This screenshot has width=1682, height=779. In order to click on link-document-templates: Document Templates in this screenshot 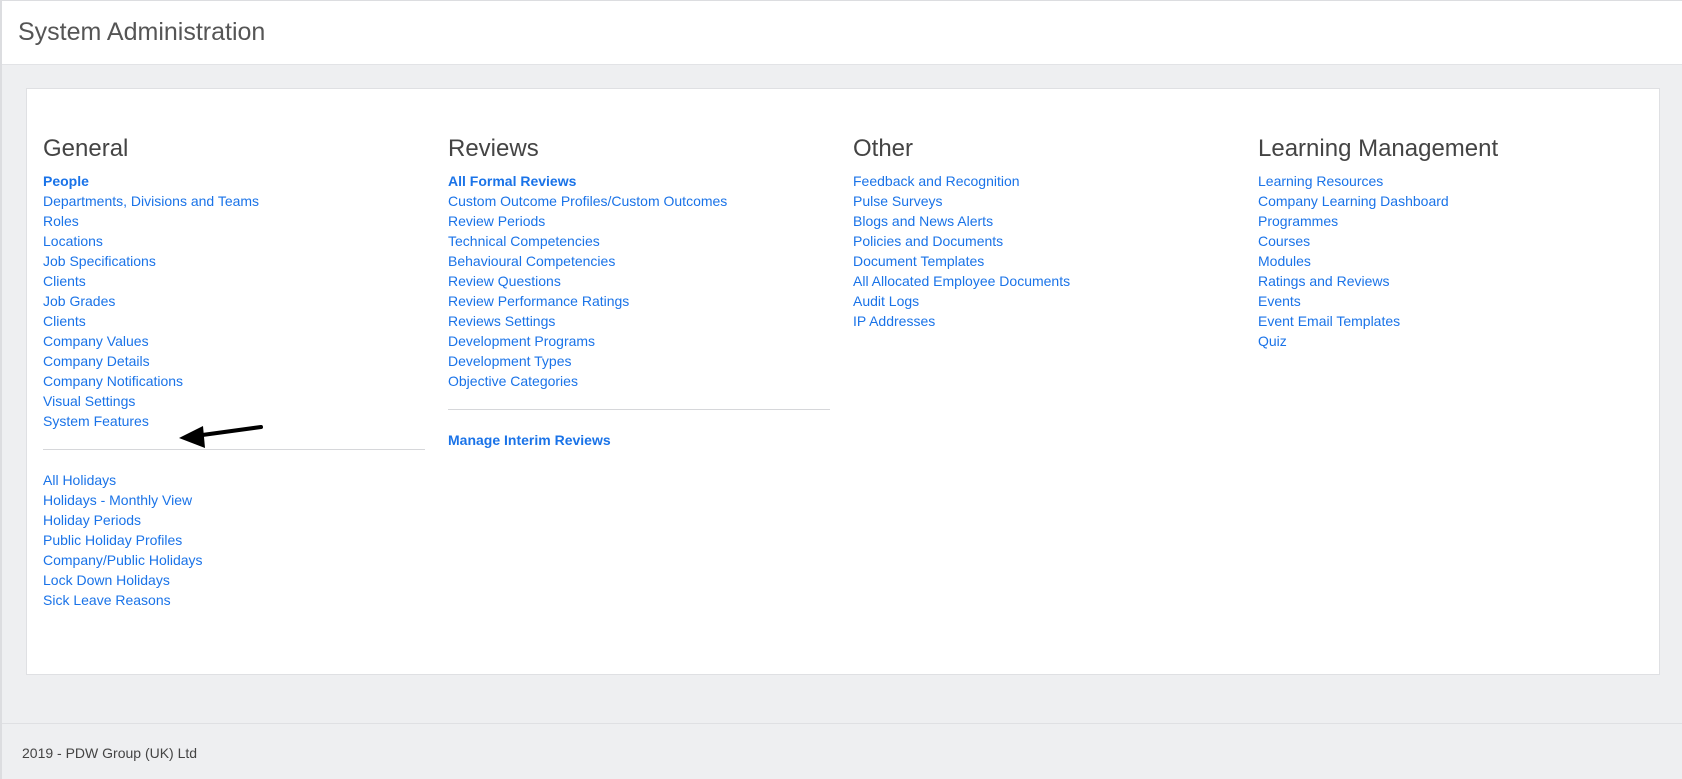, I will do `click(918, 261)`.